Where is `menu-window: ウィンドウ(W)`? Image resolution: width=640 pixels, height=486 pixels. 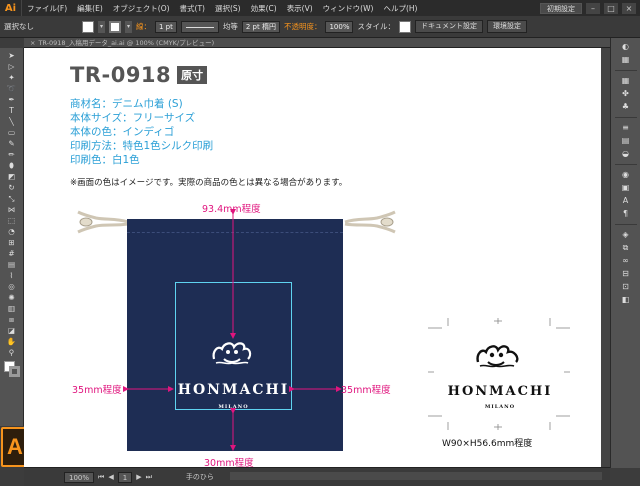 menu-window: ウィンドウ(W) is located at coordinates (348, 8).